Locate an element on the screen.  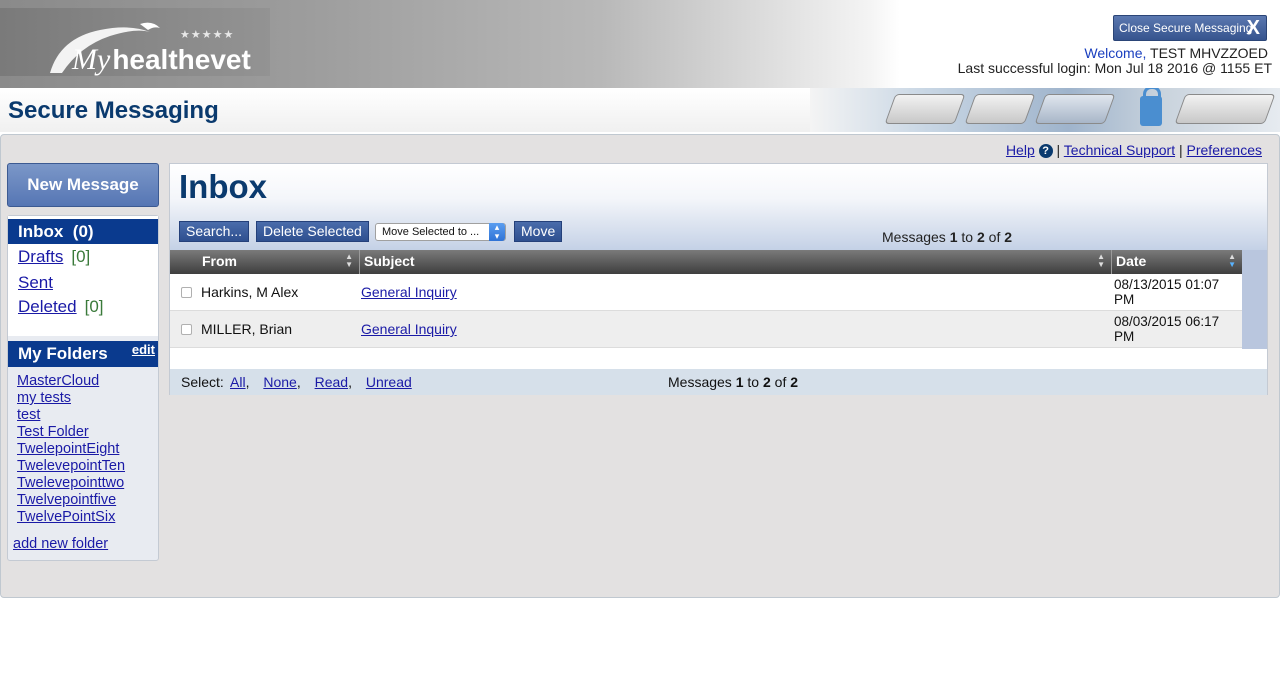
my-folders-header: My Folders edit is located at coordinates (83, 354).